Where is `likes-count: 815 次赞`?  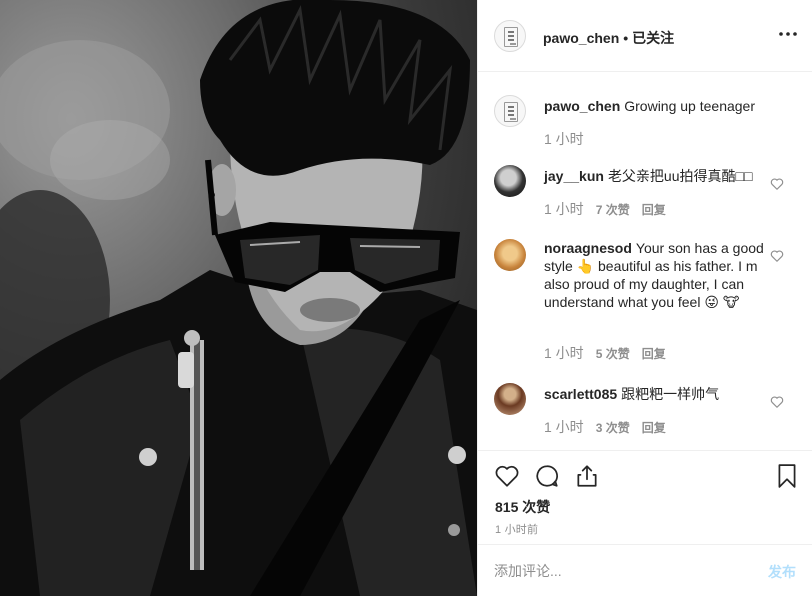 likes-count: 815 次赞 is located at coordinates (522, 507).